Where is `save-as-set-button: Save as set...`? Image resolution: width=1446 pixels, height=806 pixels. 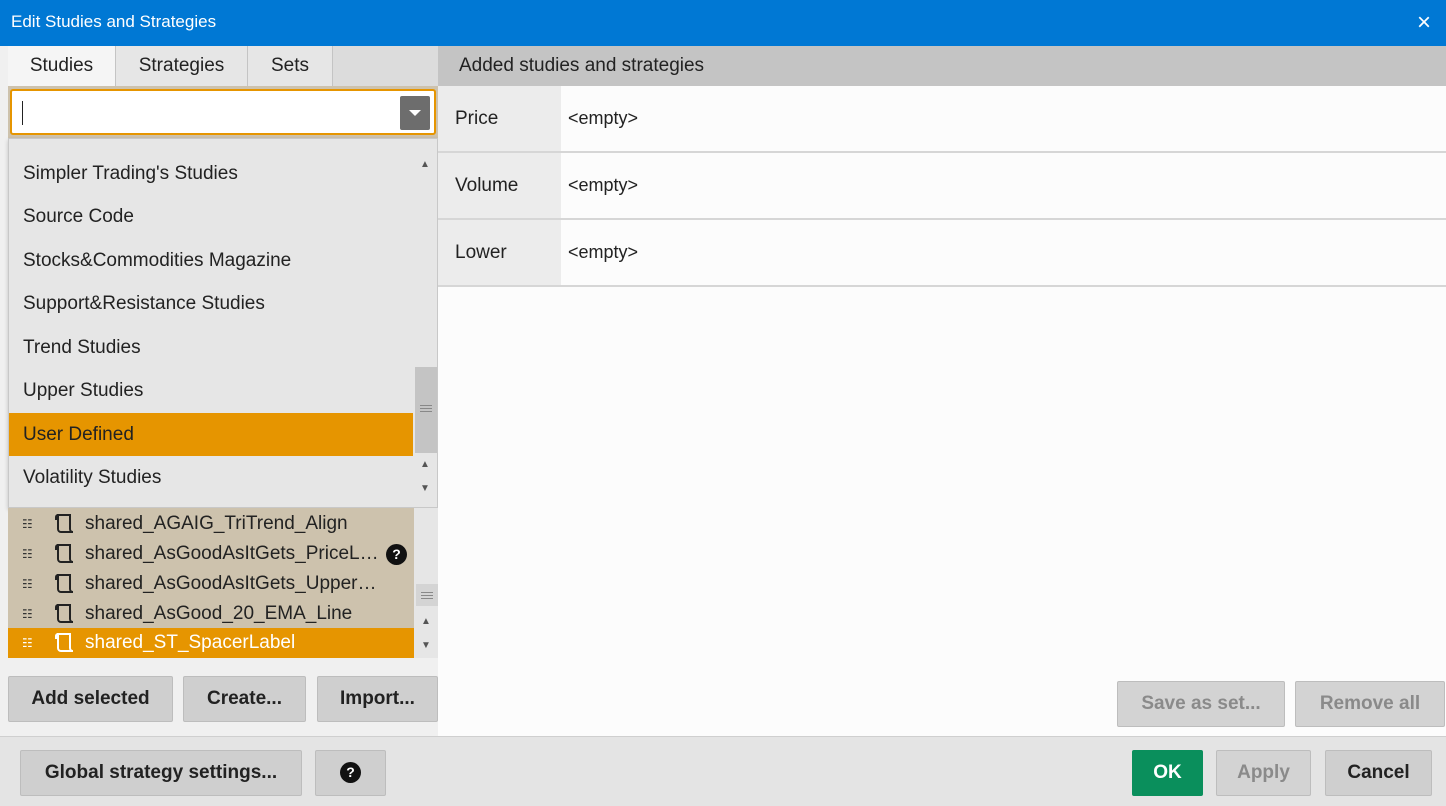
save-as-set-button: Save as set... is located at coordinates (1201, 704).